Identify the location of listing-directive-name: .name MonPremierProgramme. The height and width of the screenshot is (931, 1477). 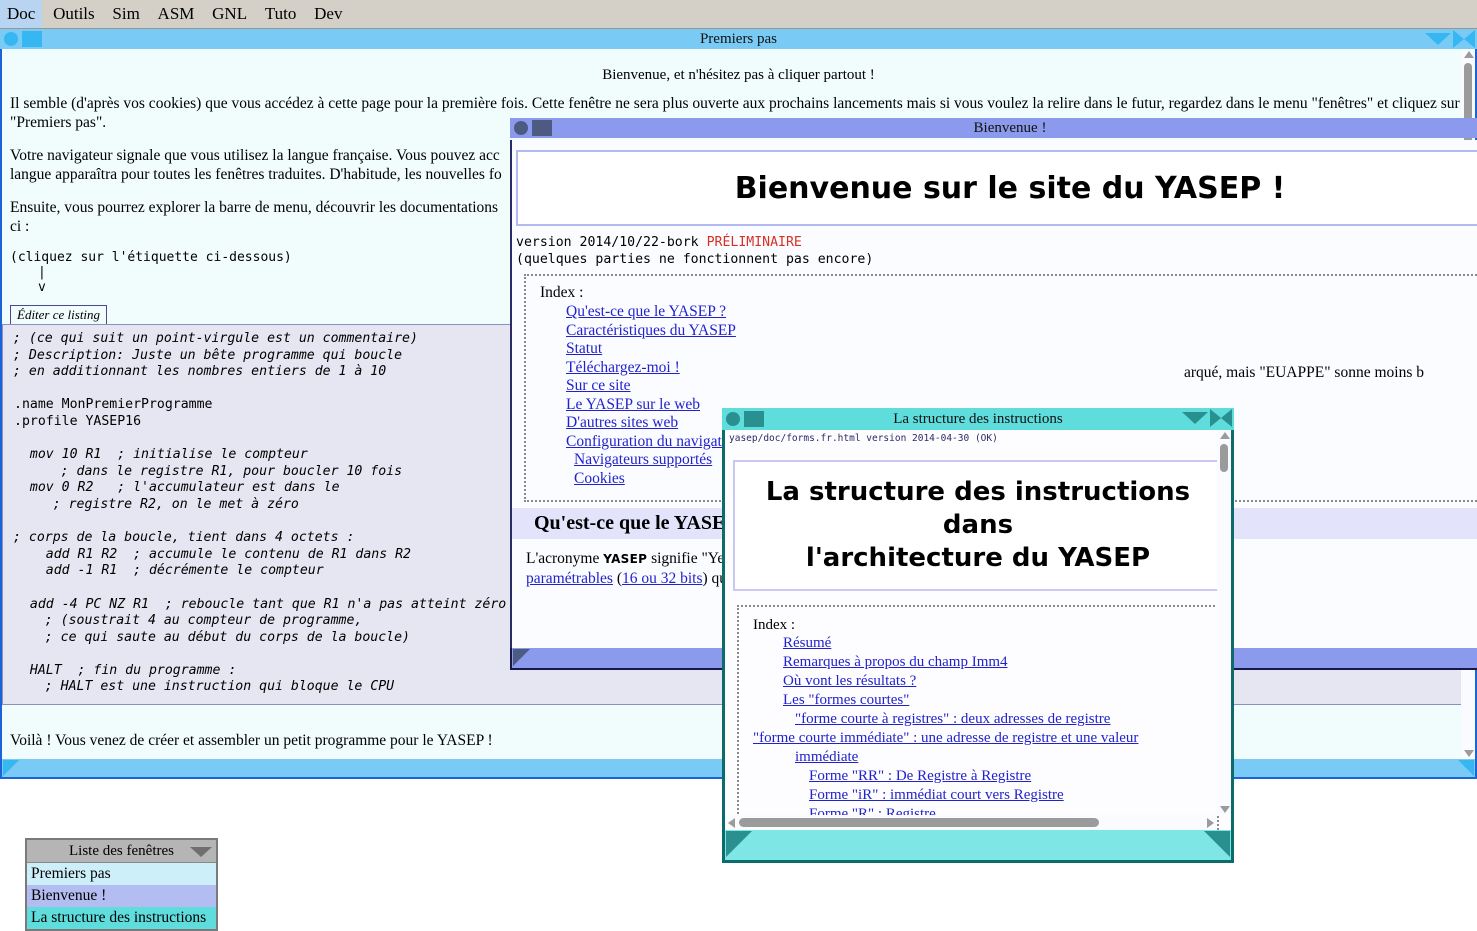
(113, 404).